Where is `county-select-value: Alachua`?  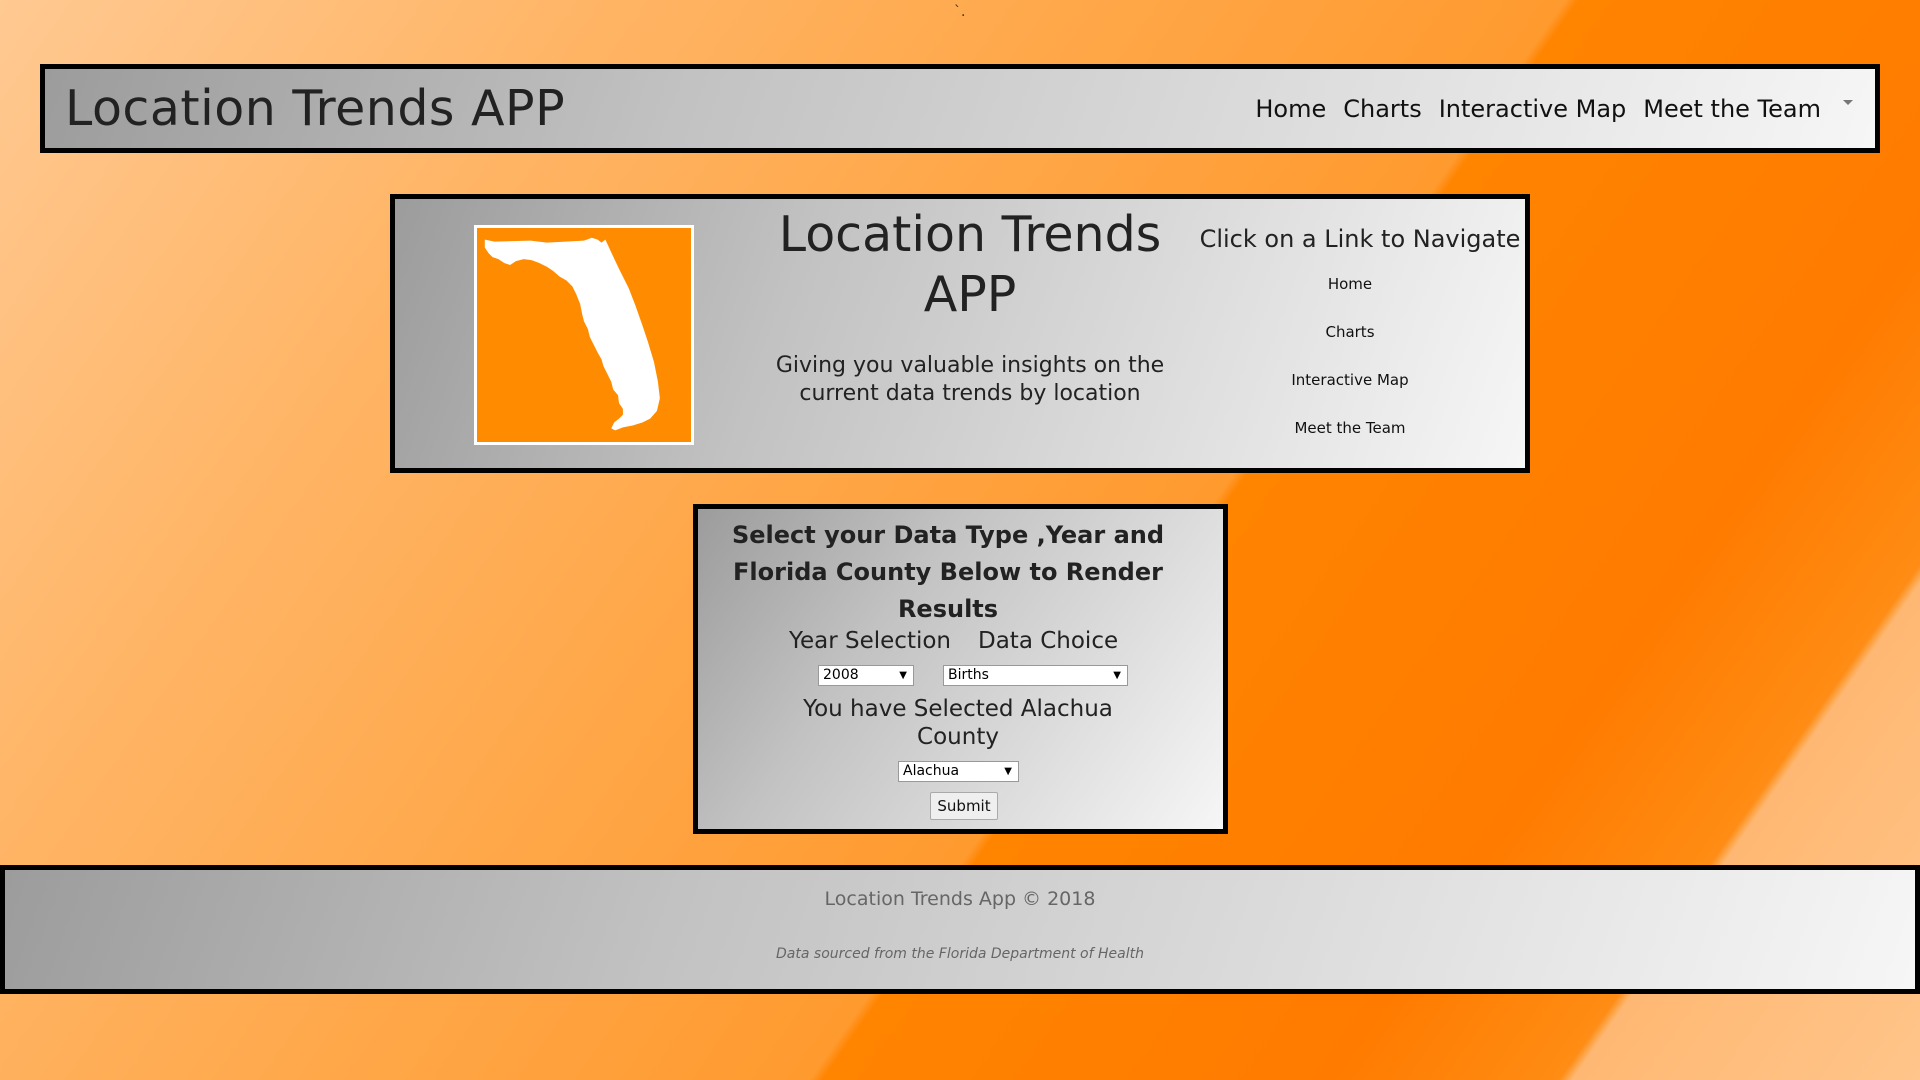
county-select-value: Alachua is located at coordinates (931, 771).